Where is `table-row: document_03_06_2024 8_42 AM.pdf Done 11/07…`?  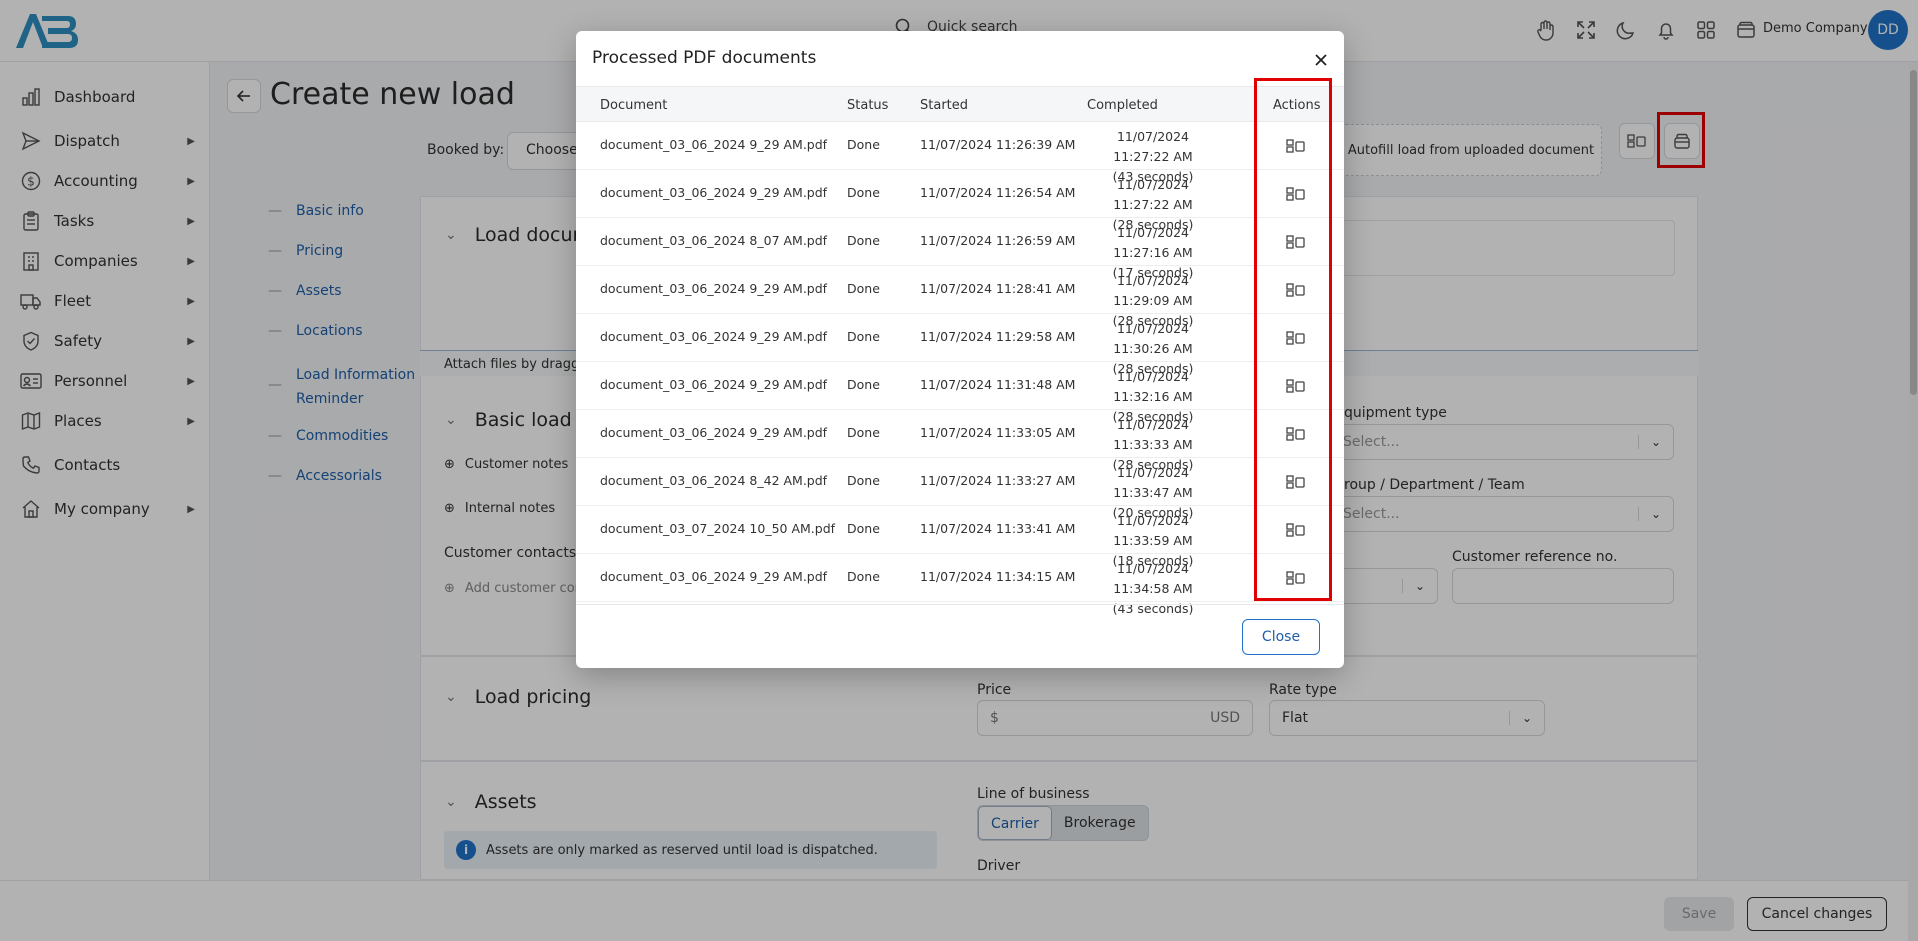
table-row: document_03_06_2024 8_42 AM.pdf Done 11/07… is located at coordinates (960, 489).